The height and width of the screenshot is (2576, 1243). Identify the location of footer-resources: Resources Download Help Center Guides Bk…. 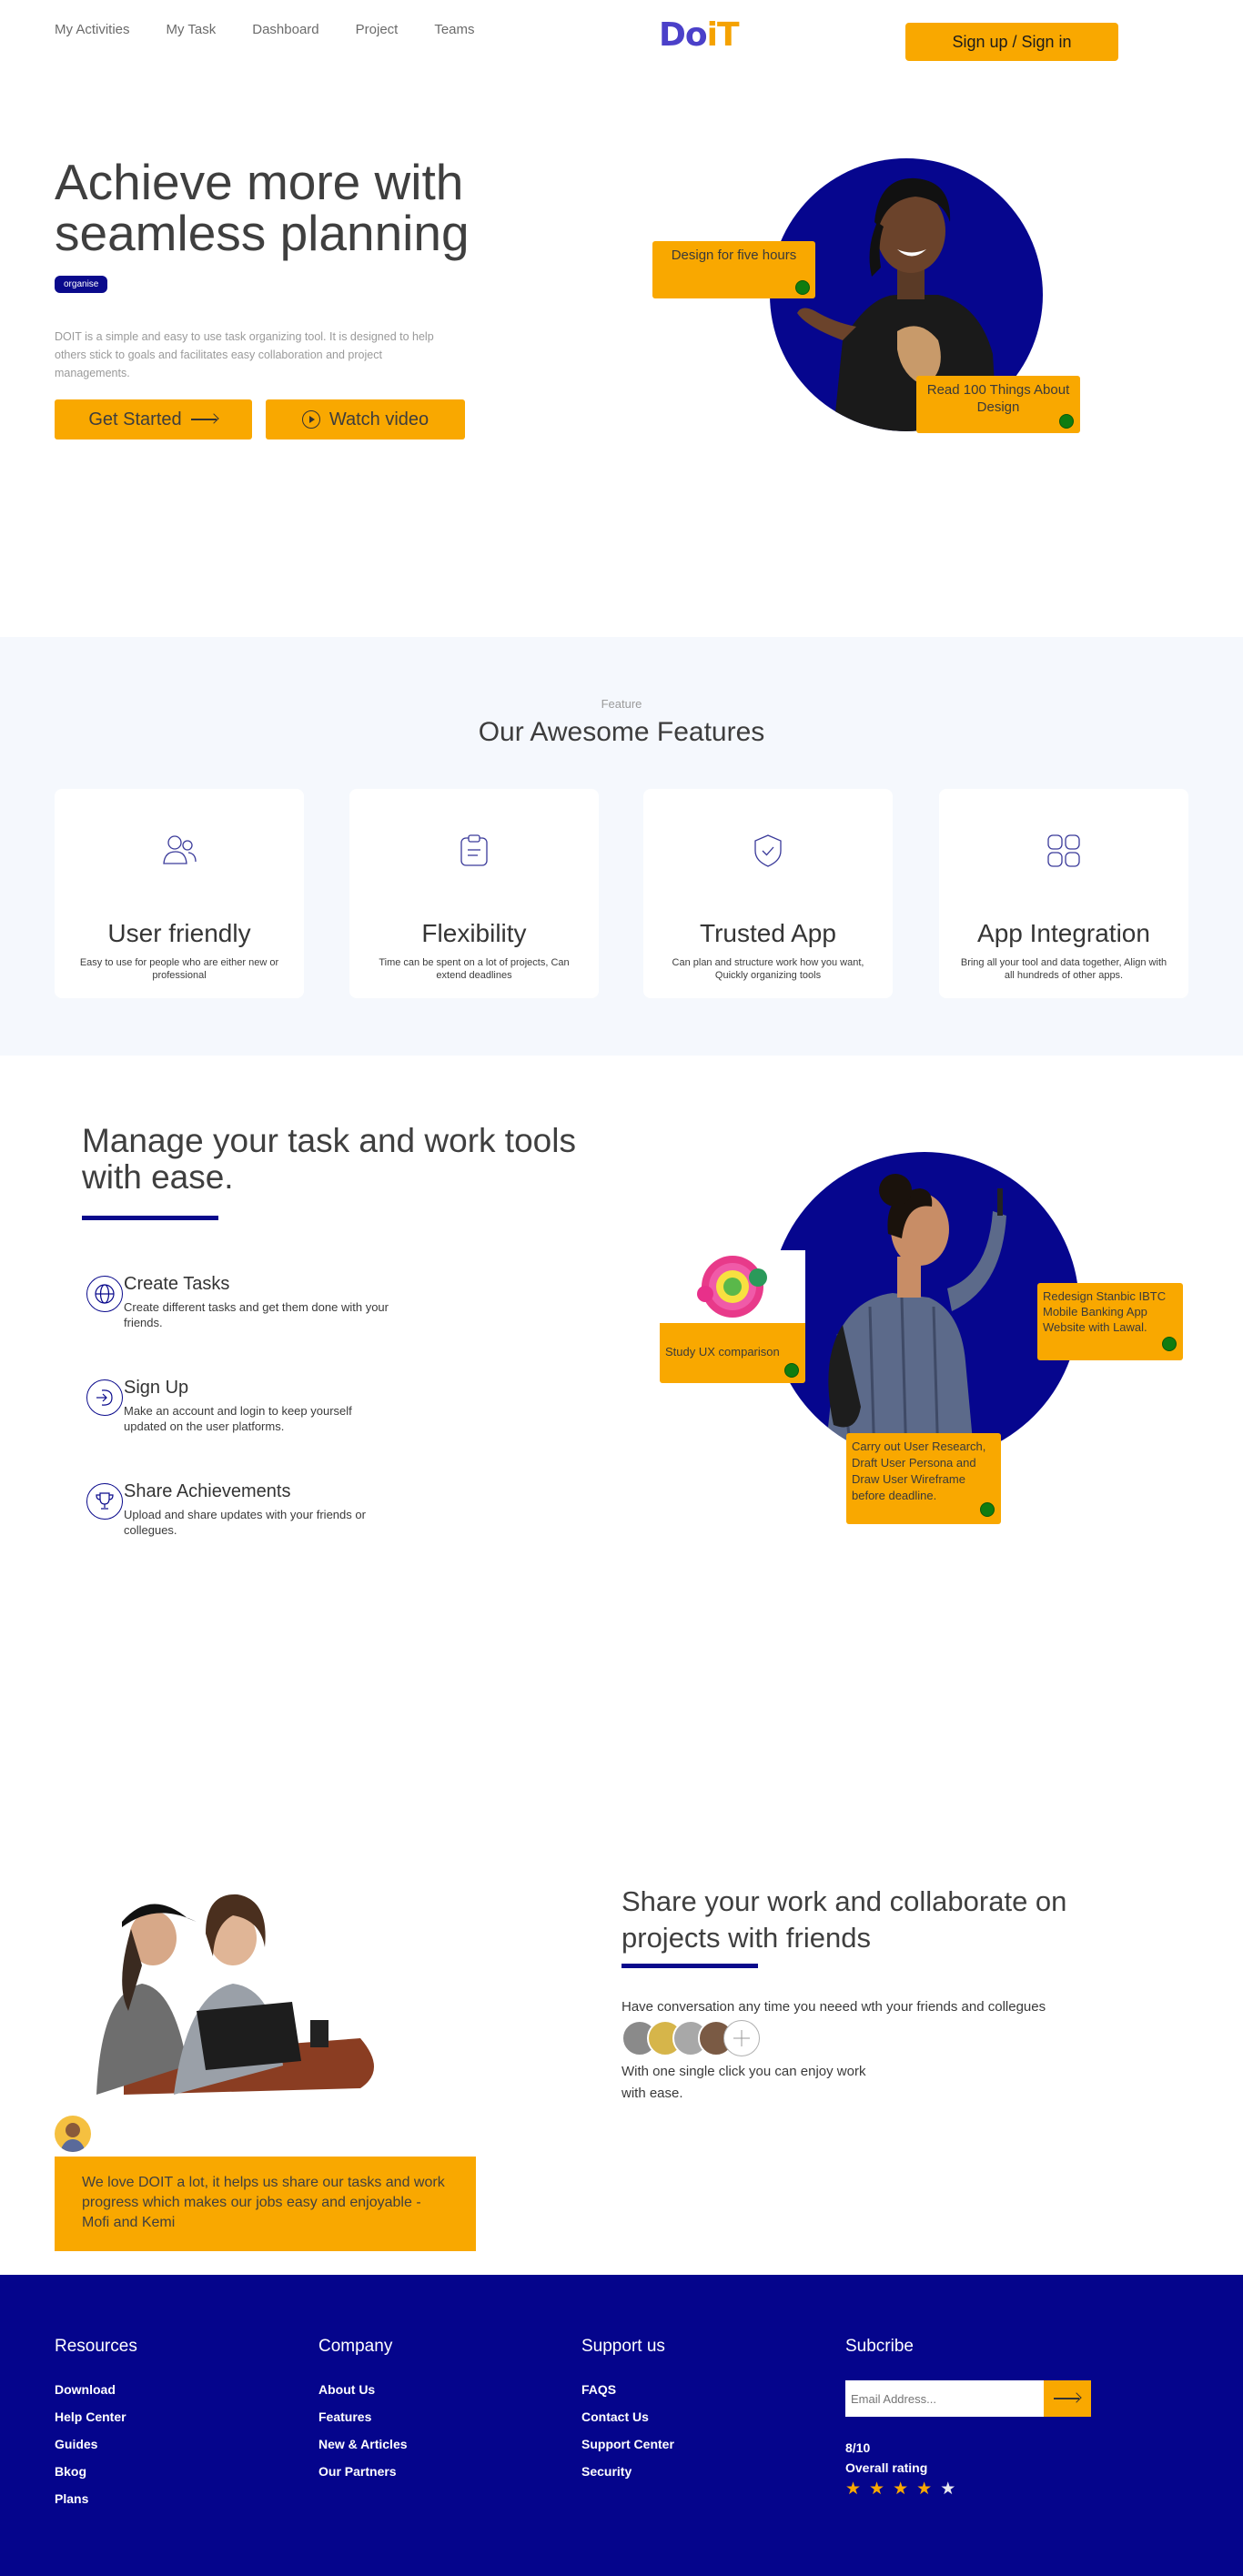
(96, 2428).